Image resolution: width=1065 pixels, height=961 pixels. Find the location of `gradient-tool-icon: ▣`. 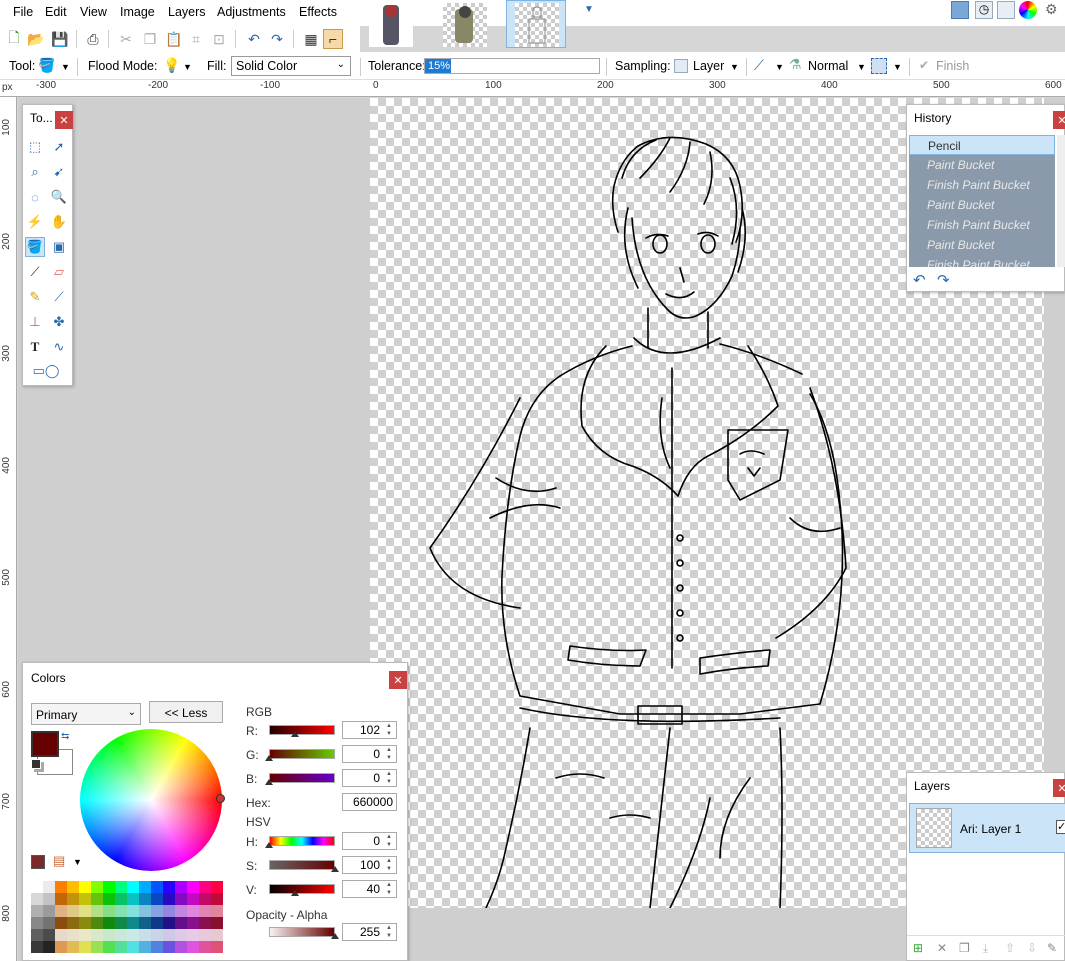

gradient-tool-icon: ▣ is located at coordinates (59, 247).